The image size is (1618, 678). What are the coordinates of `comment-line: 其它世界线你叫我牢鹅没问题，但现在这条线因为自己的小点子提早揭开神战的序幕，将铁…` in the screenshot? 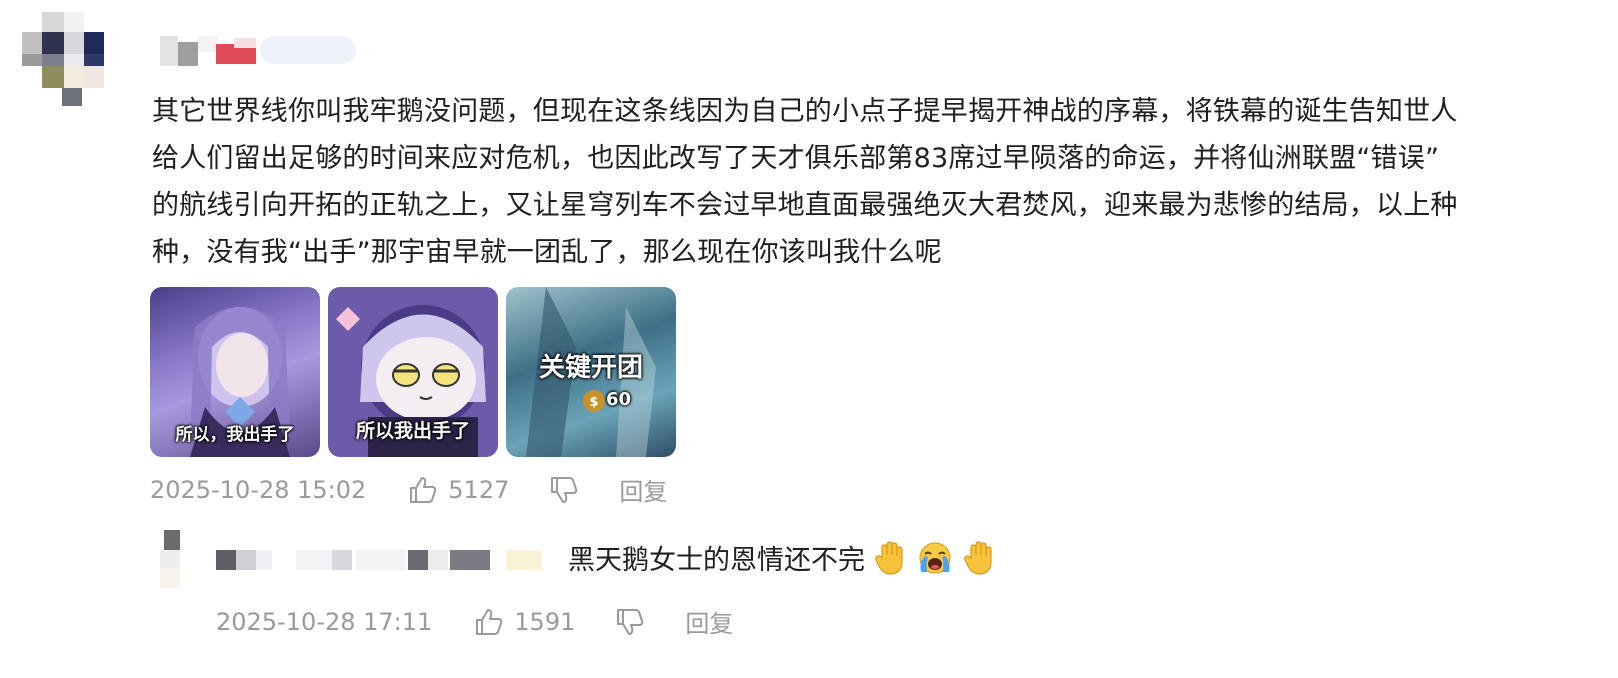 It's located at (805, 111).